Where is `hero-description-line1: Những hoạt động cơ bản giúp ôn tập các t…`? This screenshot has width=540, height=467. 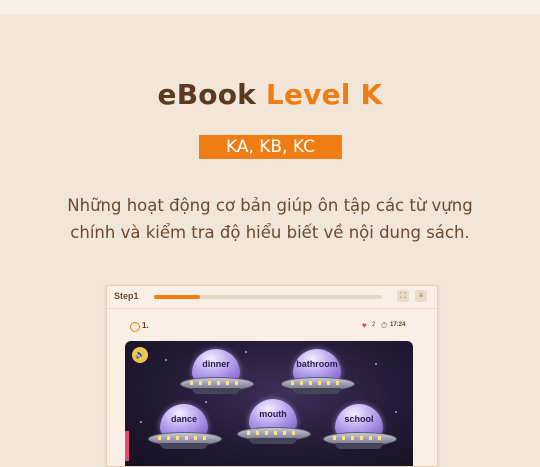 hero-description-line1: Những hoạt động cơ bản giúp ôn tập các t… is located at coordinates (270, 205).